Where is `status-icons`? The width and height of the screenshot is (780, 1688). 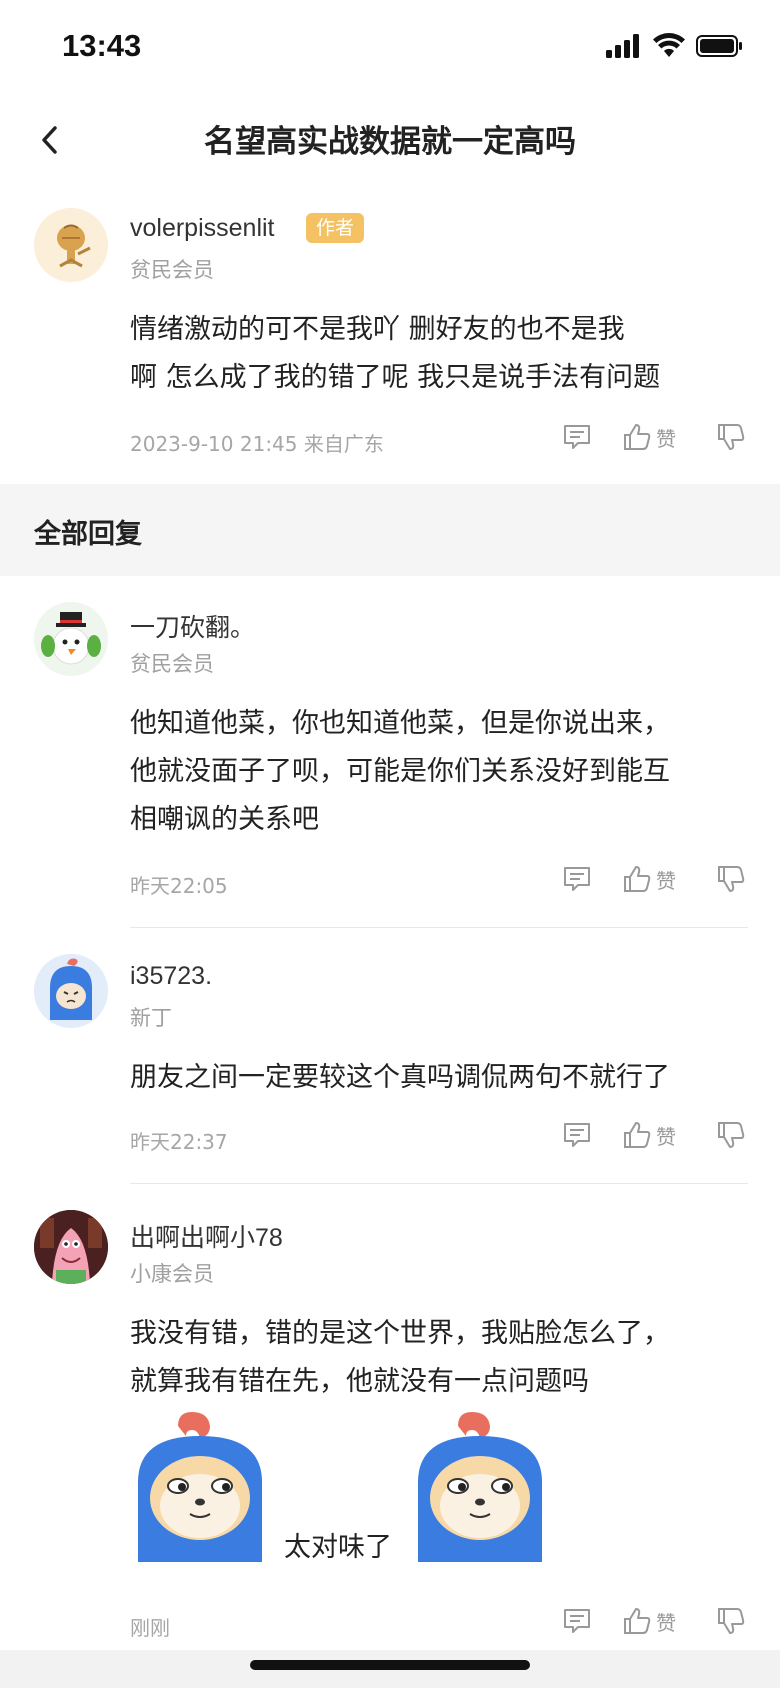 status-icons is located at coordinates (675, 46).